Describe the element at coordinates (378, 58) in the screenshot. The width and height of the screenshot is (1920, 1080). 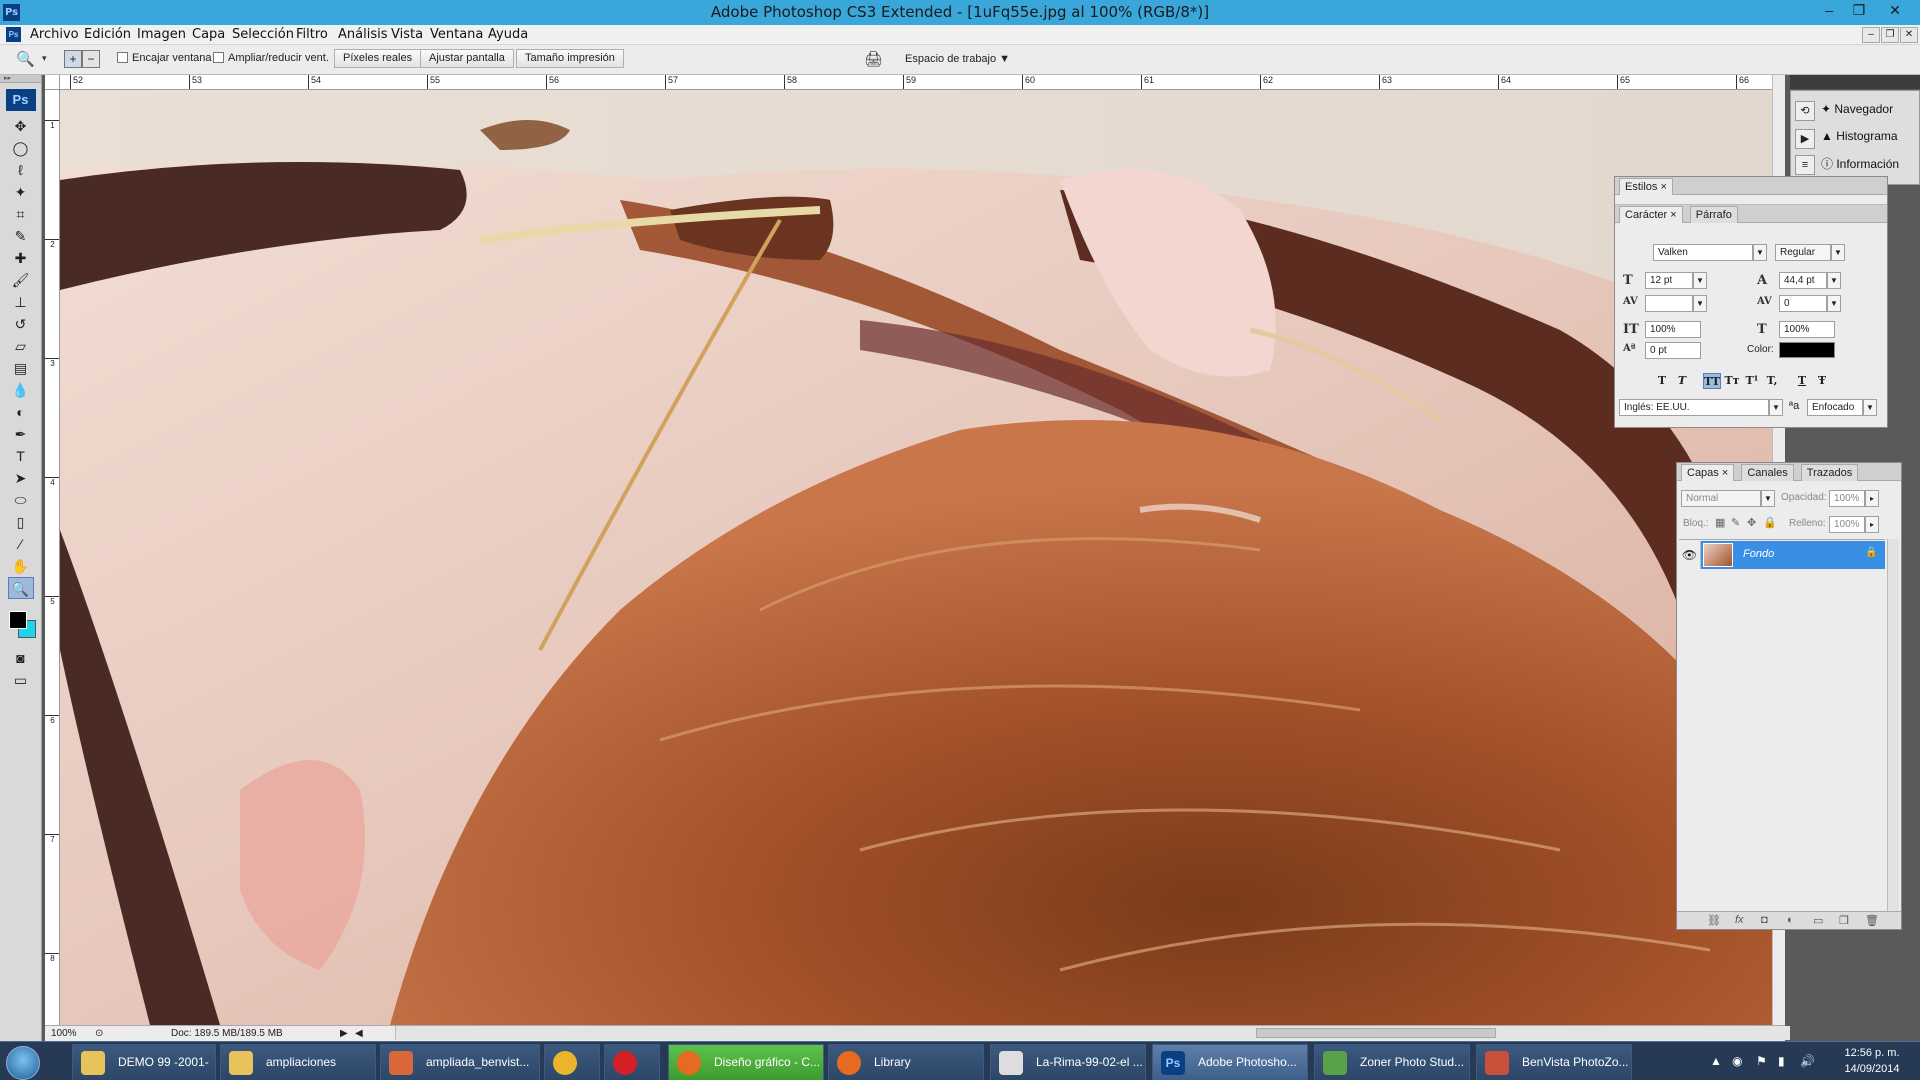
I see `actual-pixels-button: Píxeles reales` at that location.